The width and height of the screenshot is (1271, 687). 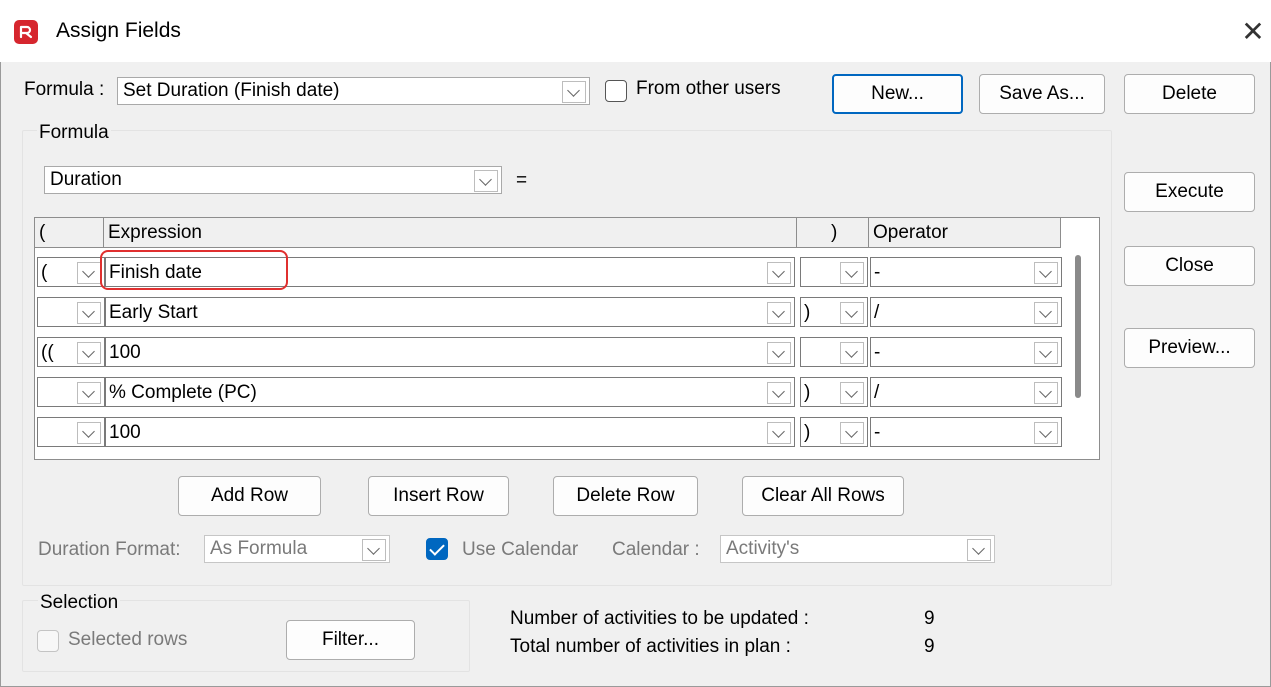 What do you see at coordinates (26, 32) in the screenshot?
I see `app-logo-icon` at bounding box center [26, 32].